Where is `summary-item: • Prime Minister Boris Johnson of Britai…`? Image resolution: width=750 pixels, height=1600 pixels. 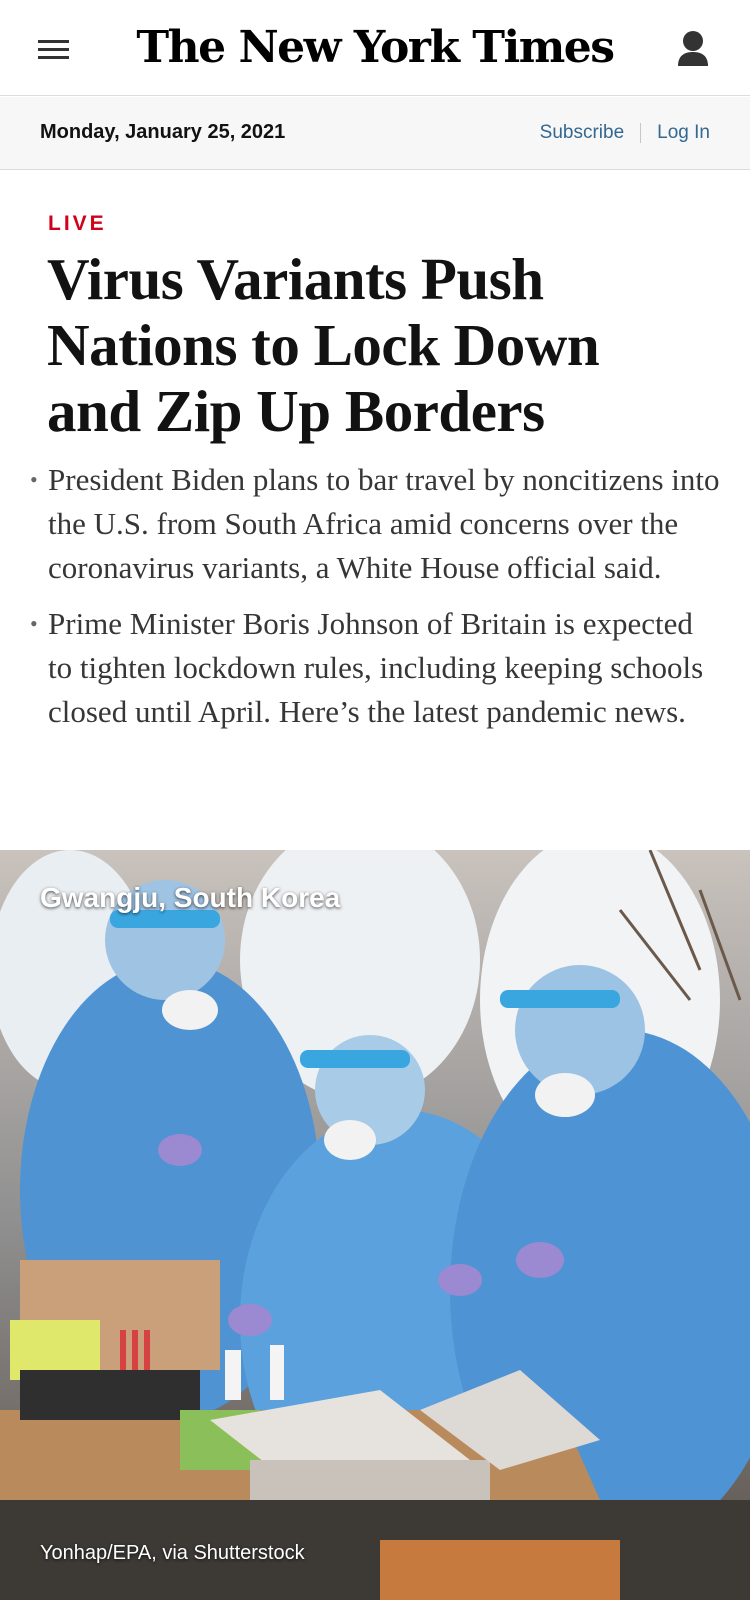
summary-item: • Prime Minister Boris Johnson of Britai… is located at coordinates (375, 668).